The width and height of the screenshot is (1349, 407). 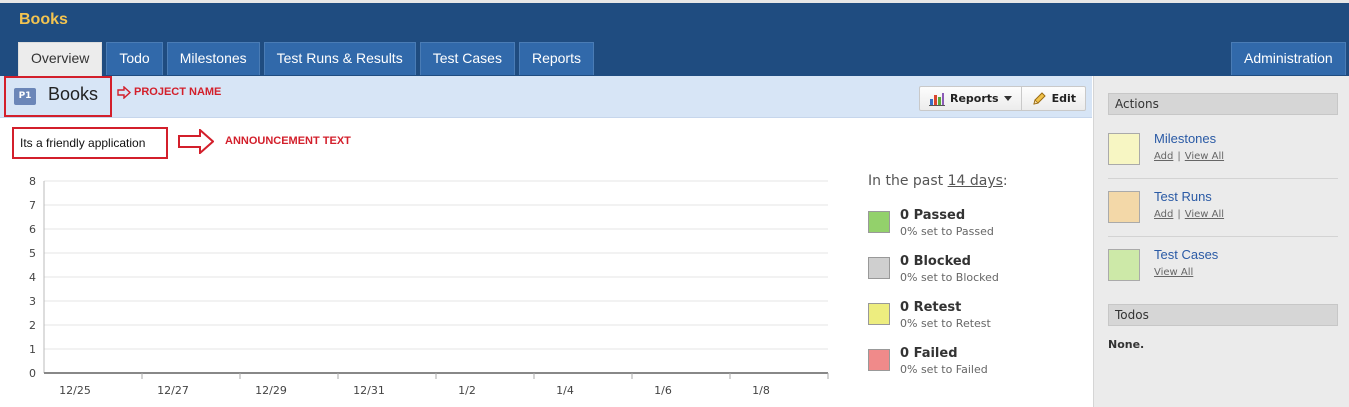 What do you see at coordinates (1185, 138) in the screenshot?
I see `milestones-link: Milestones` at bounding box center [1185, 138].